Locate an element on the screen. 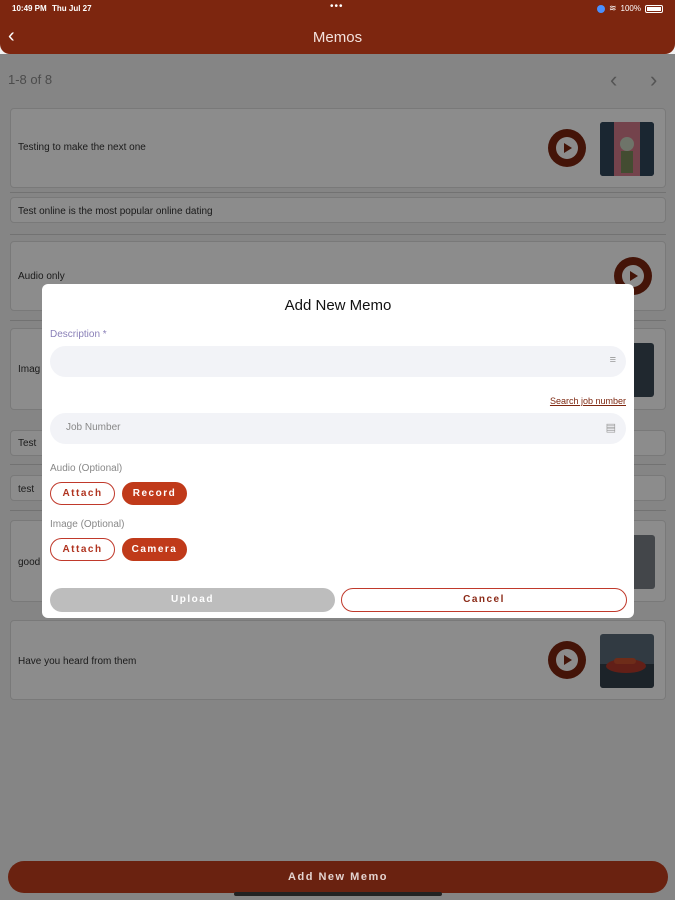 Image resolution: width=675 pixels, height=900 pixels. modal-title: Add New Memo is located at coordinates (338, 305).